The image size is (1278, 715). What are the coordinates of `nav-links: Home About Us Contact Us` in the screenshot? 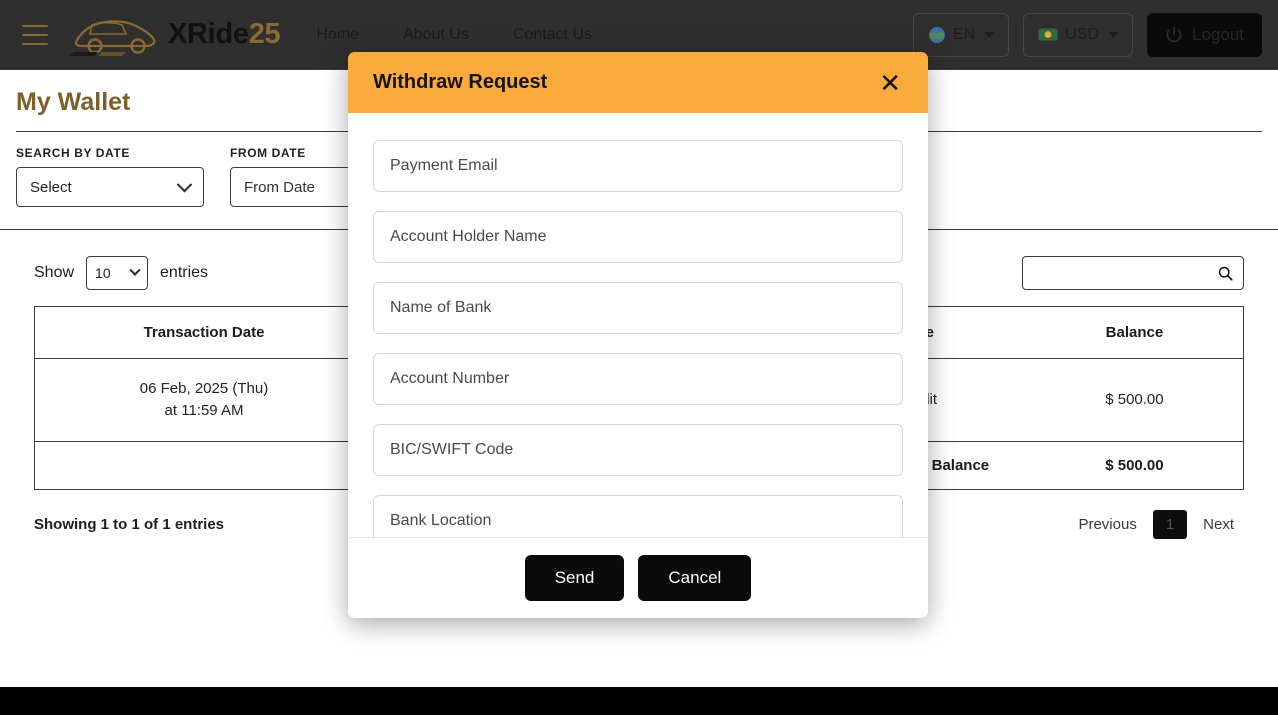 It's located at (454, 35).